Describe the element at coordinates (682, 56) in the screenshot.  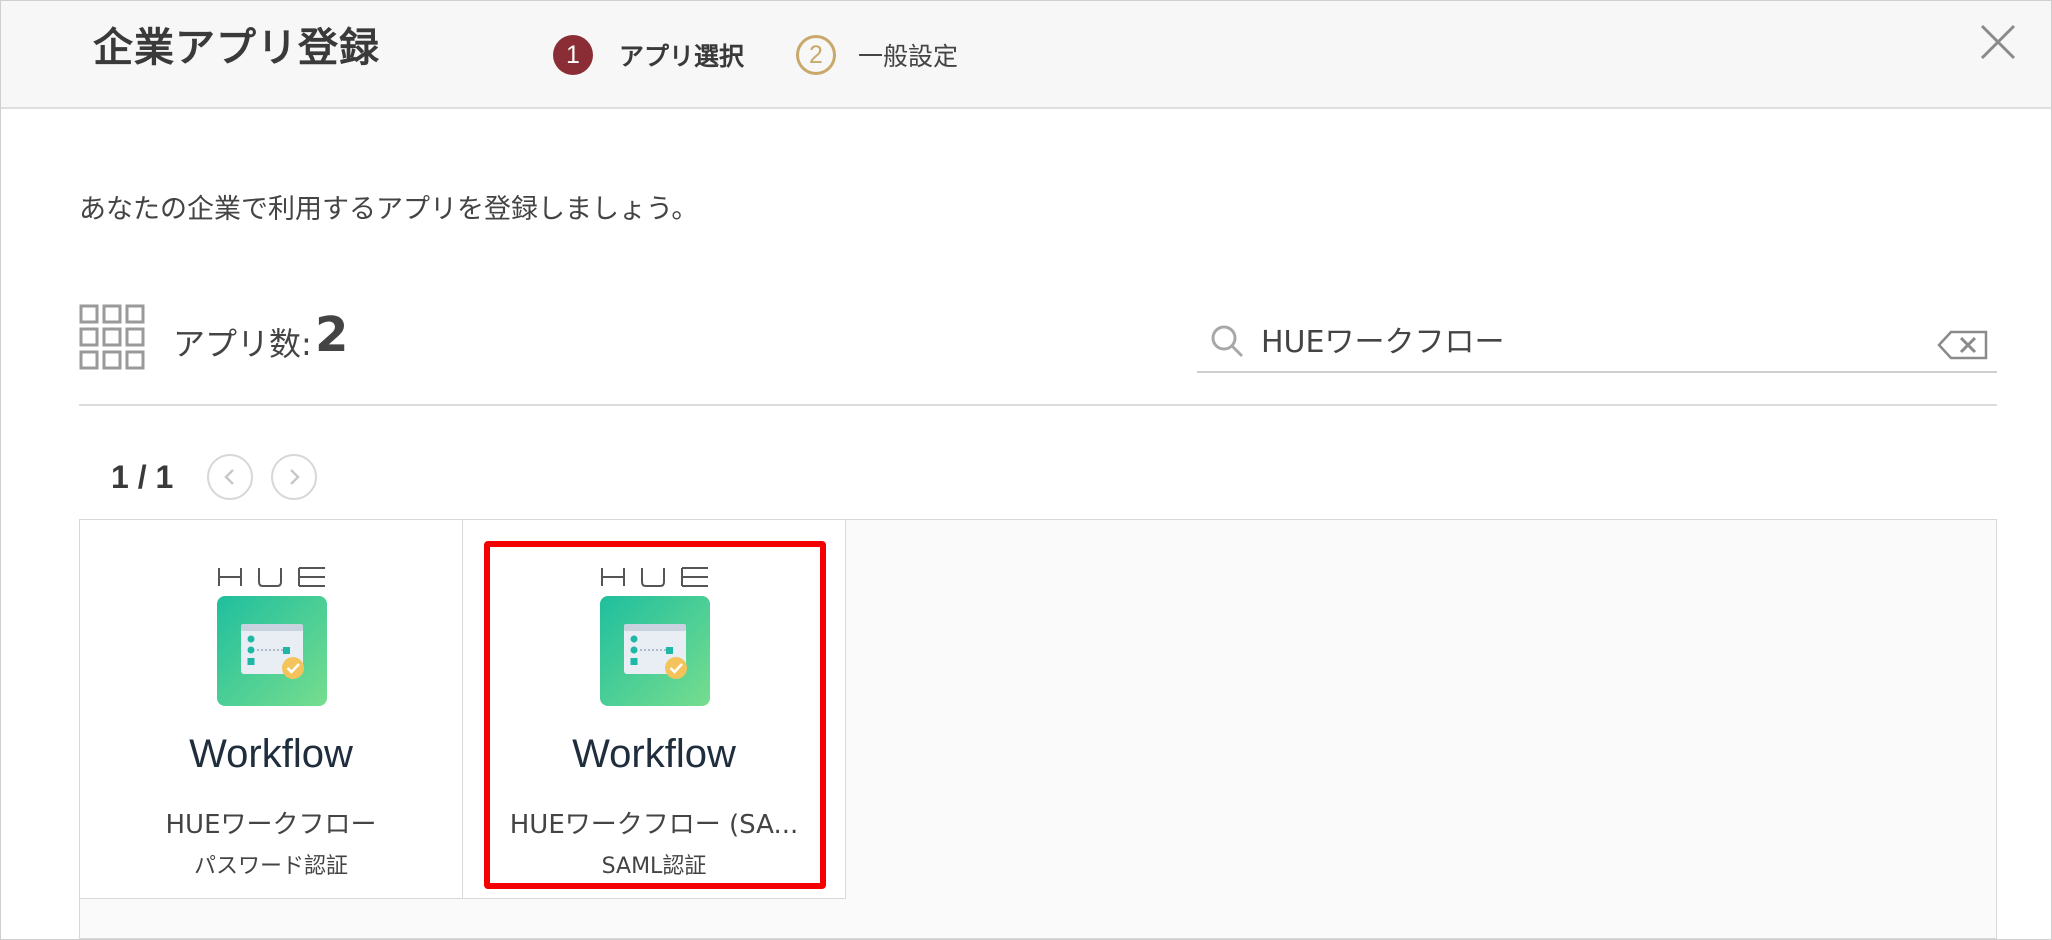
I see `step-label-app-select: アプリ選択` at that location.